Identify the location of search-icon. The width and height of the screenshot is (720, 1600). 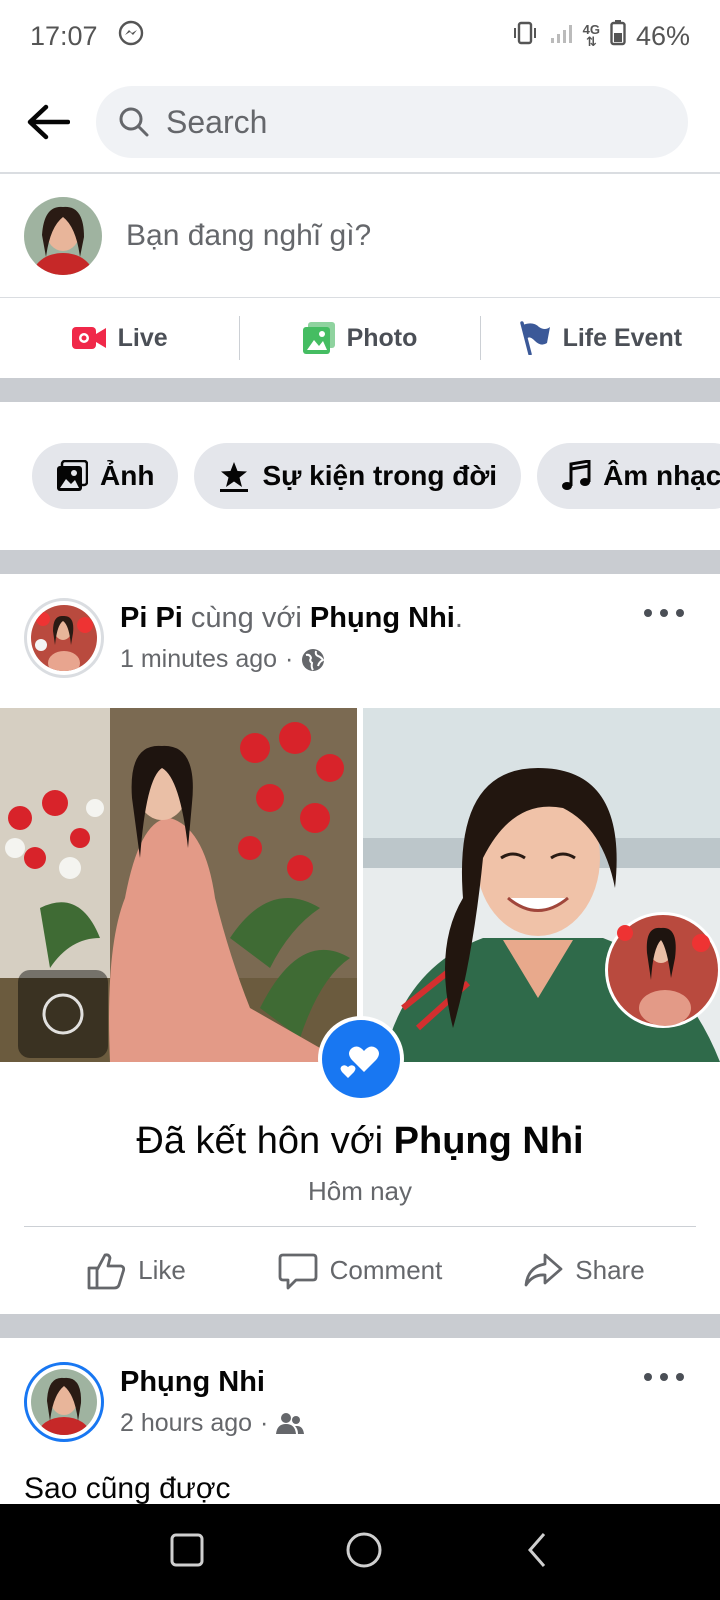
(134, 122).